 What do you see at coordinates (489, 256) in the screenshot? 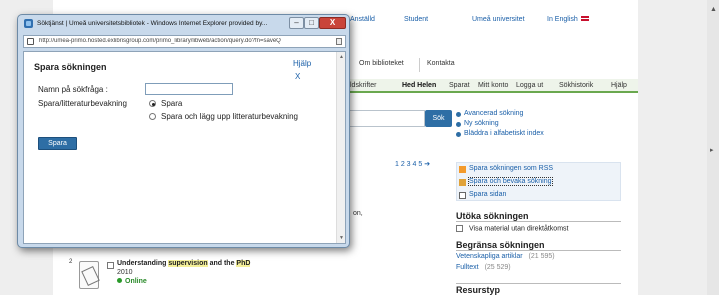
I see `facet-label: Vetenskapliga artiklar` at bounding box center [489, 256].